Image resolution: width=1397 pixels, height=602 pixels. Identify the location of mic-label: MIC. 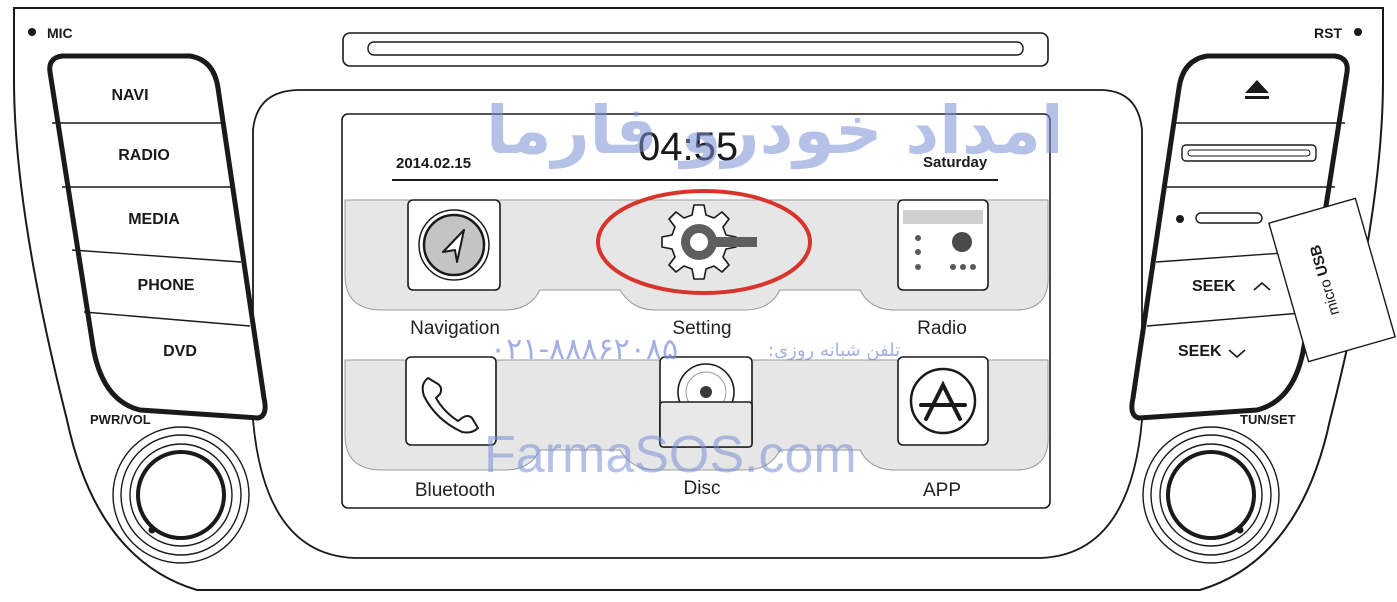
(60, 33).